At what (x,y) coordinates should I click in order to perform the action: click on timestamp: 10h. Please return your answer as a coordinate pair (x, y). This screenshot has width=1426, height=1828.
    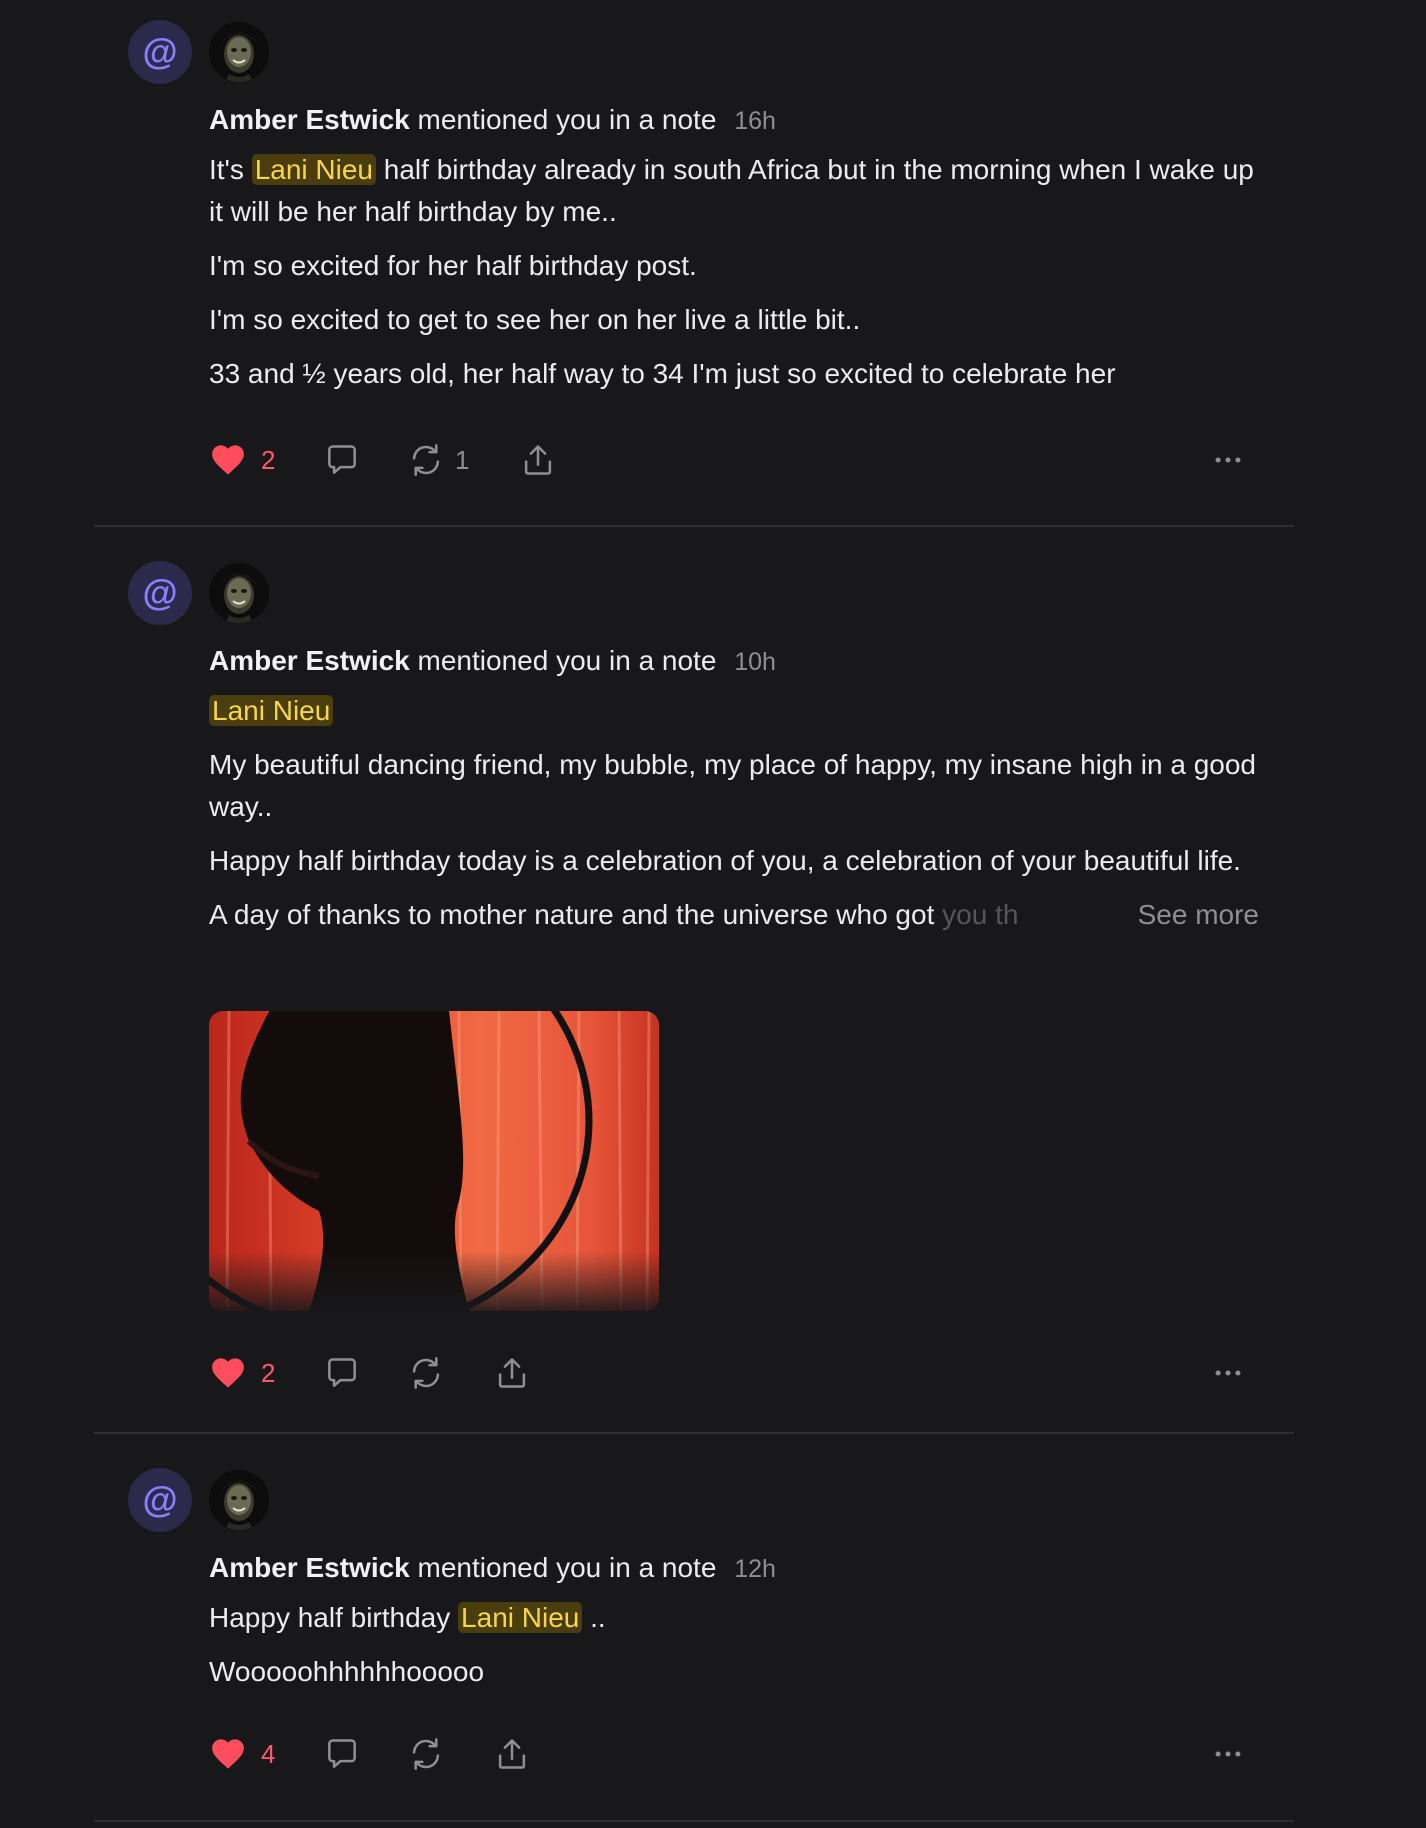
    Looking at the image, I should click on (755, 662).